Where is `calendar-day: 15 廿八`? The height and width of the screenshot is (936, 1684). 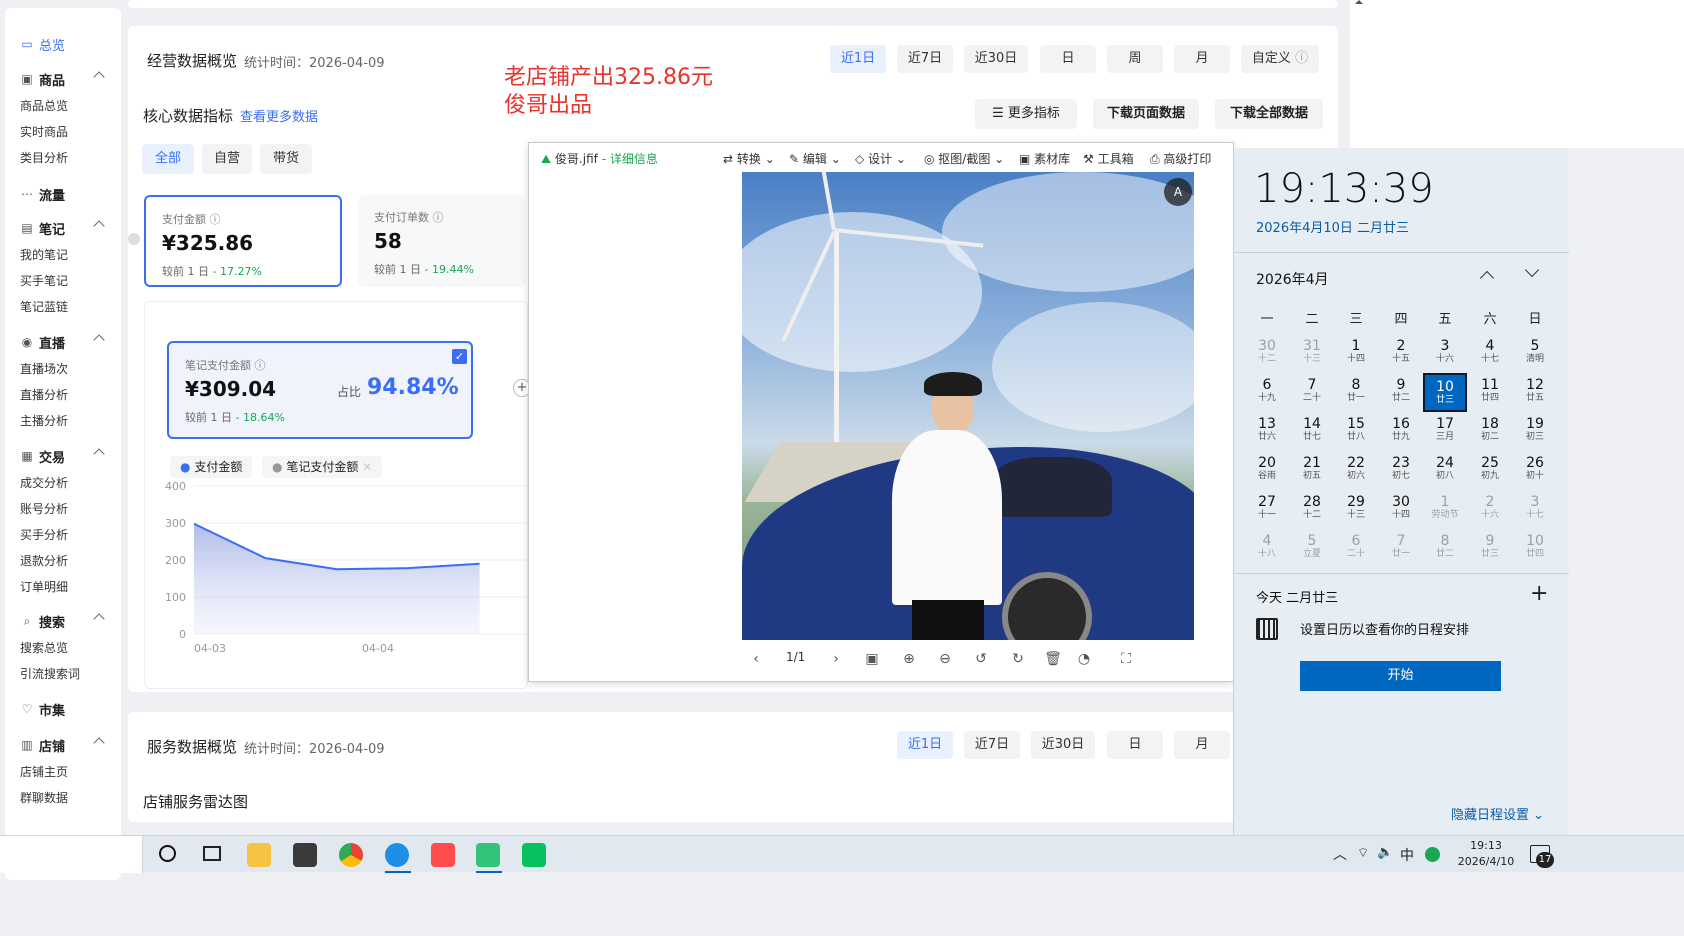 calendar-day: 15 廿八 is located at coordinates (1356, 431).